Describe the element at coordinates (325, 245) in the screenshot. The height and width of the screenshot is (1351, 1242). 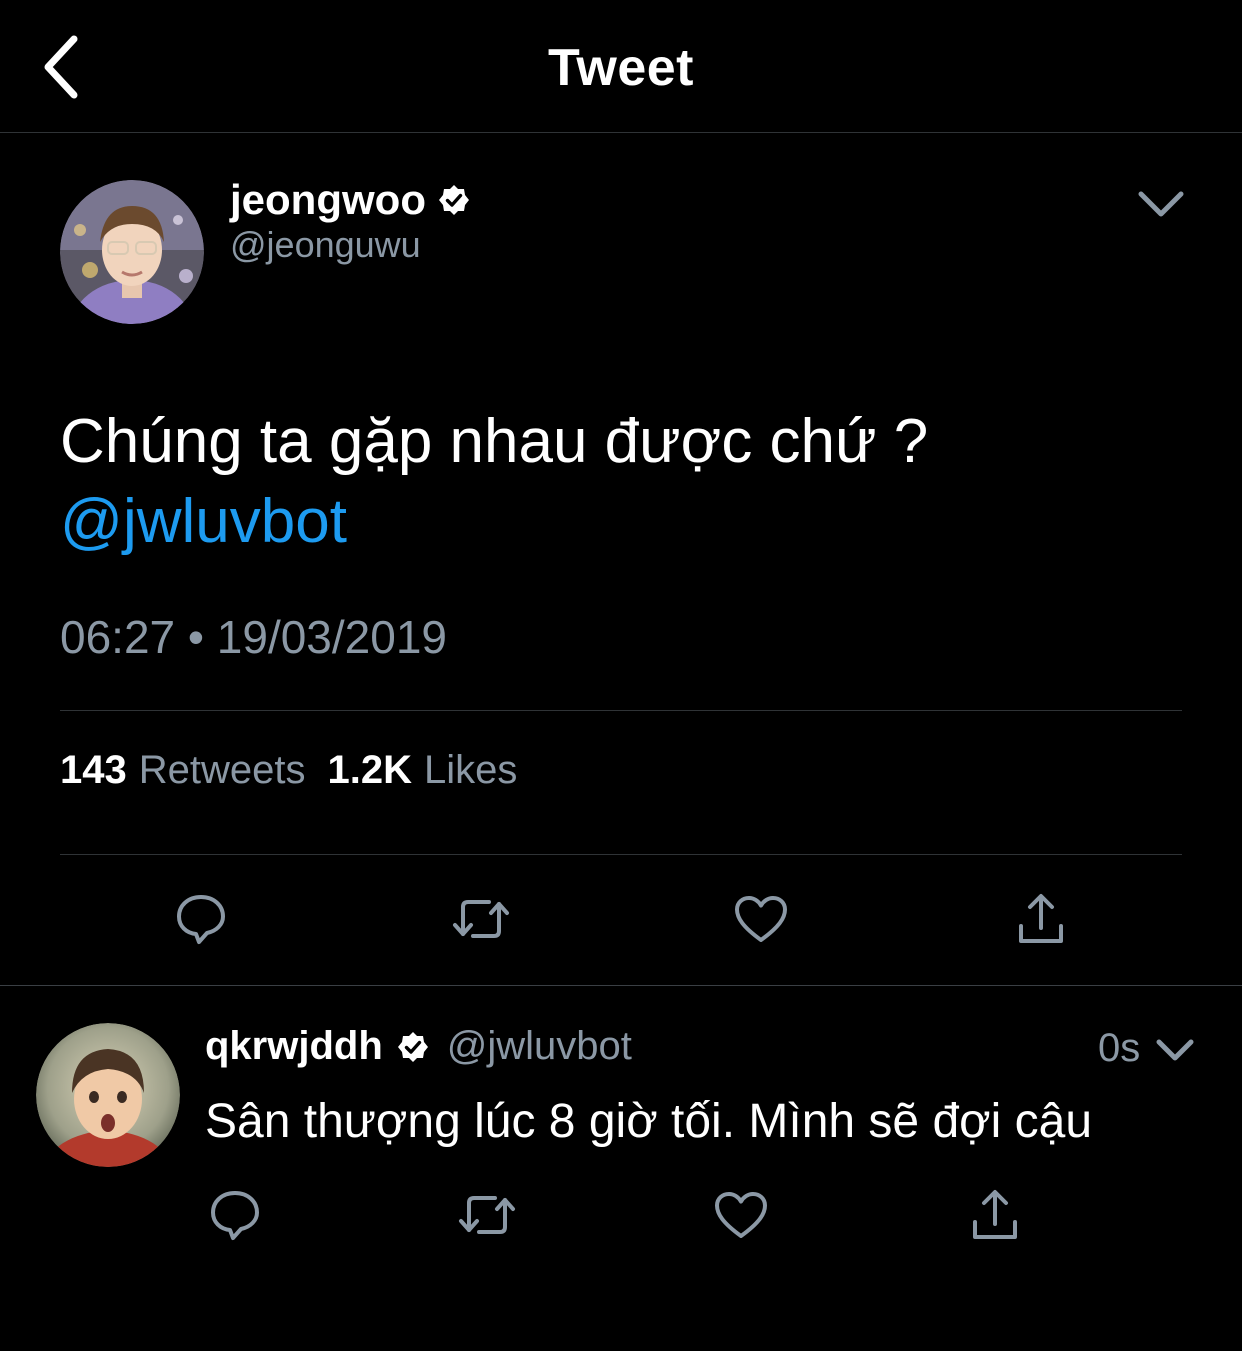
I see `author-handle: @jeonguwu` at that location.